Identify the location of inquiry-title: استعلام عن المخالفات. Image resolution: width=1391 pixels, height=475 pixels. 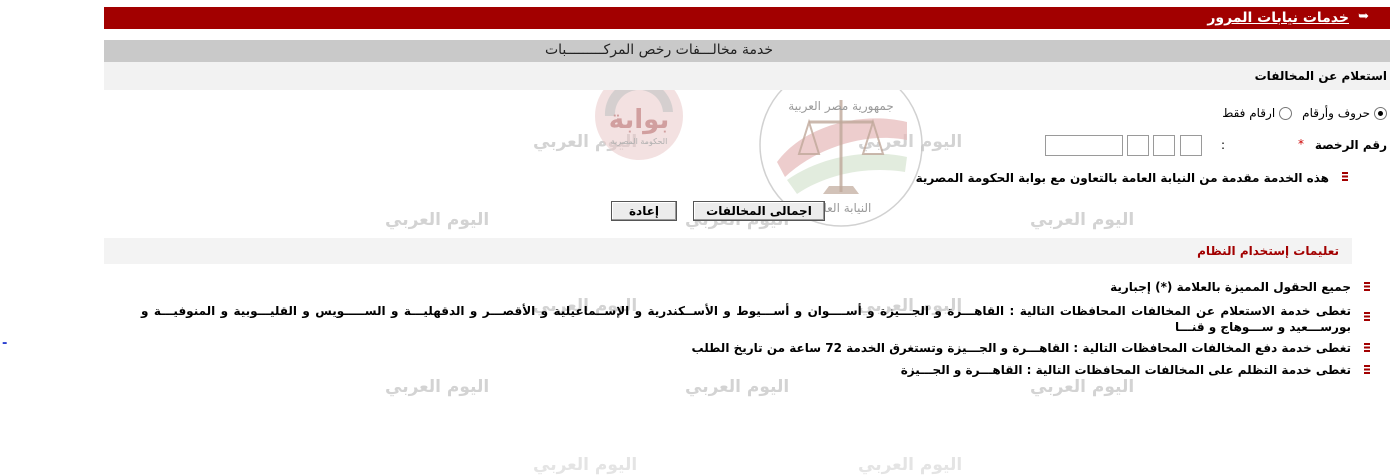
(1320, 76).